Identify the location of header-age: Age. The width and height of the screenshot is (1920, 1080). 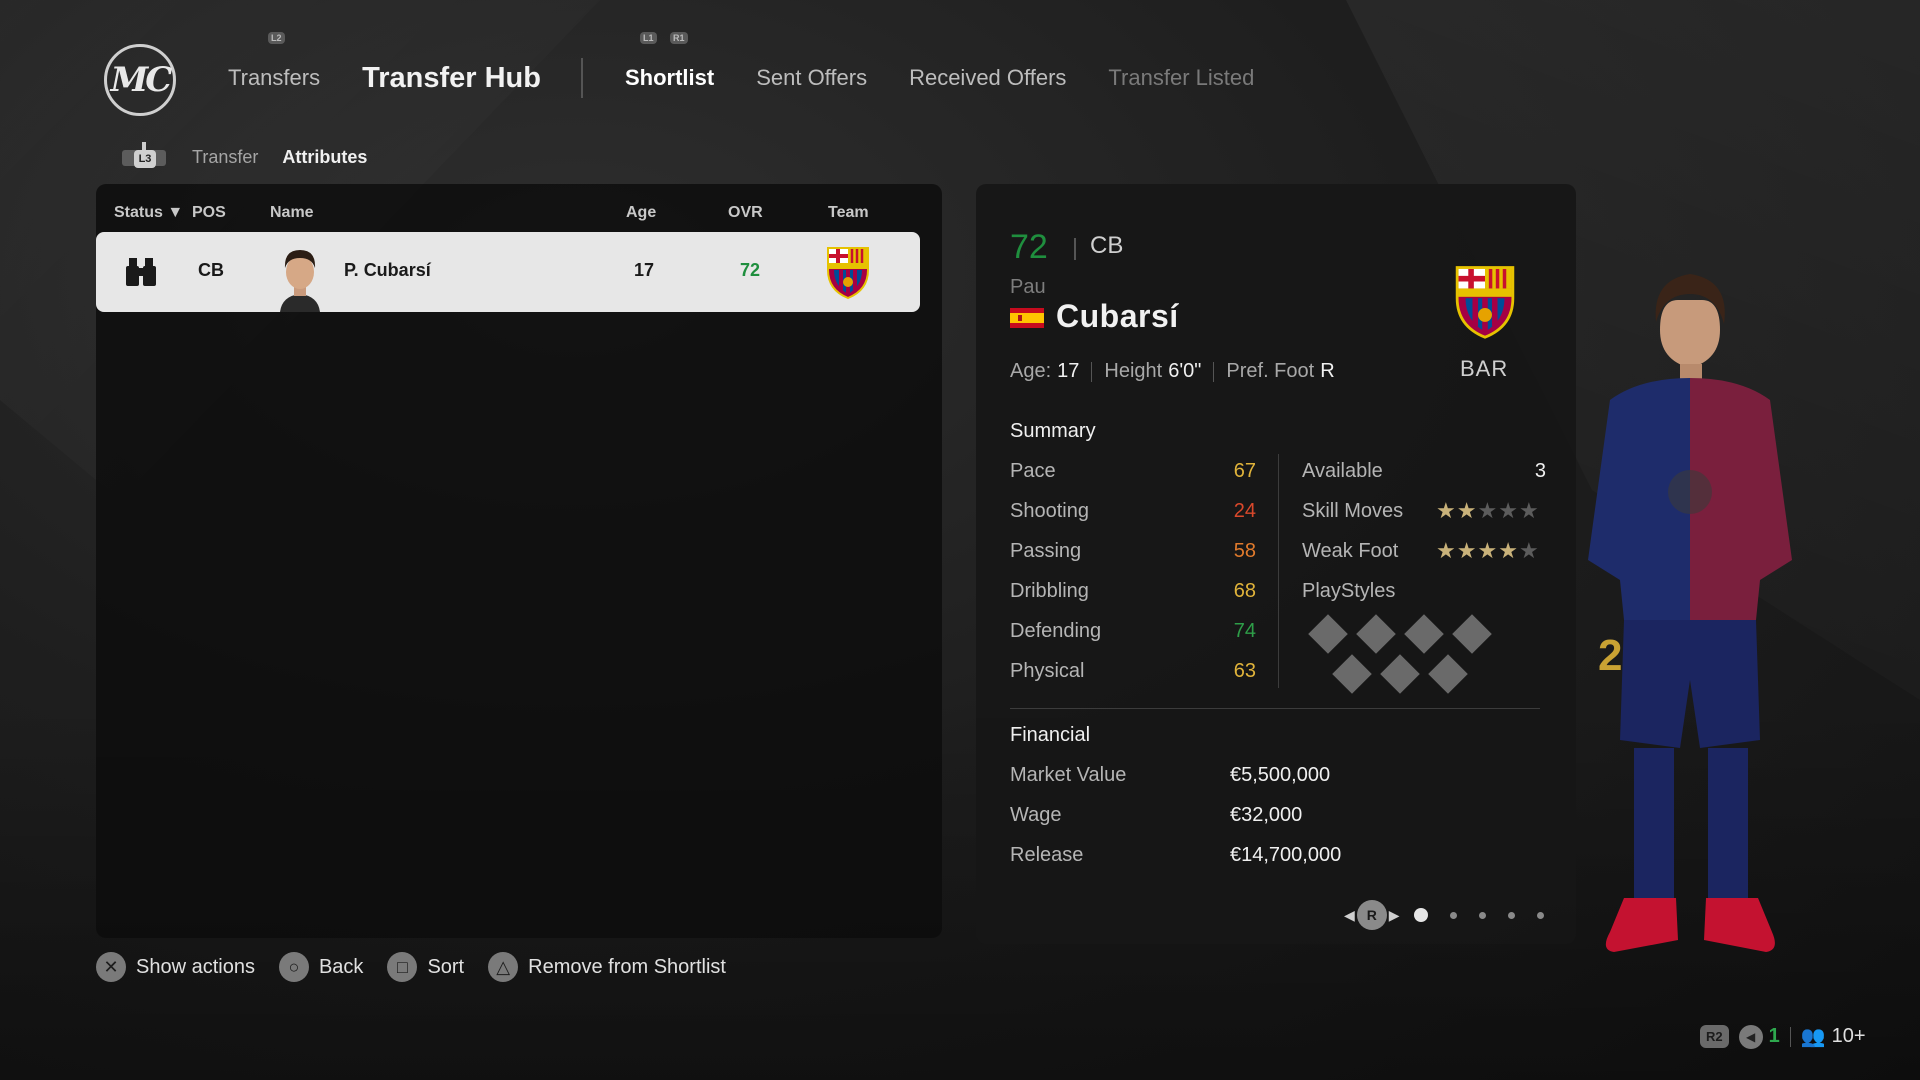
(641, 213).